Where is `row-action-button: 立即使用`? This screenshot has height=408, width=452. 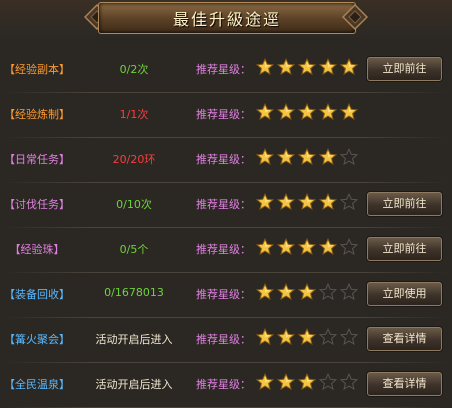
row-action-button: 立即使用 is located at coordinates (404, 294).